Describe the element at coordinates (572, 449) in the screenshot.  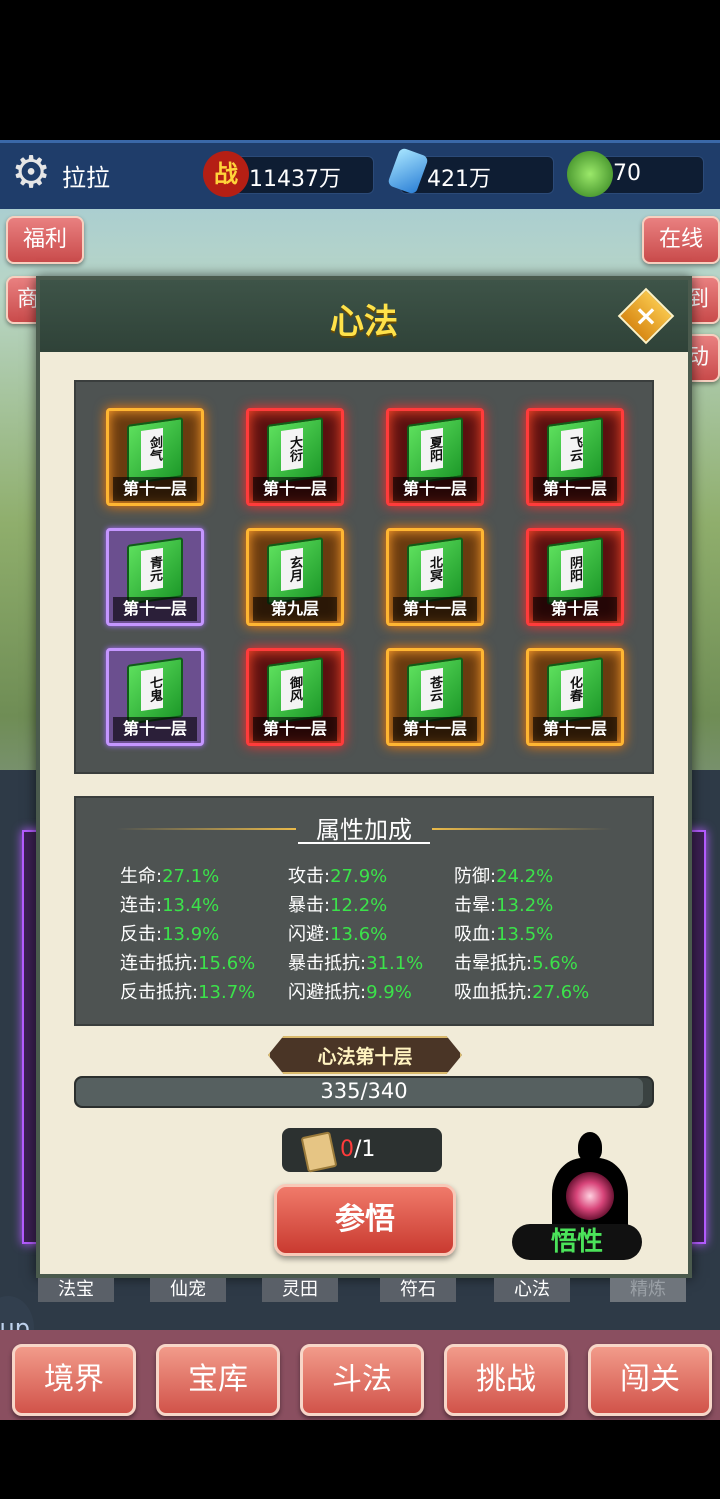
I see `book-name: 飞云` at that location.